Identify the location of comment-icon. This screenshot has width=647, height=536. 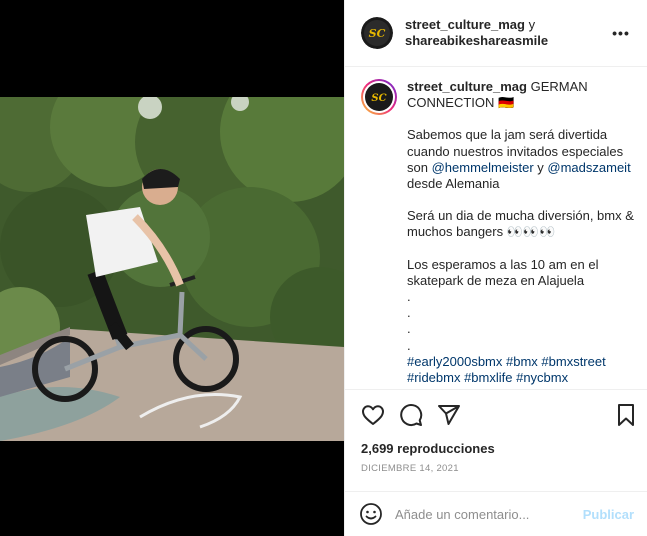
(411, 415).